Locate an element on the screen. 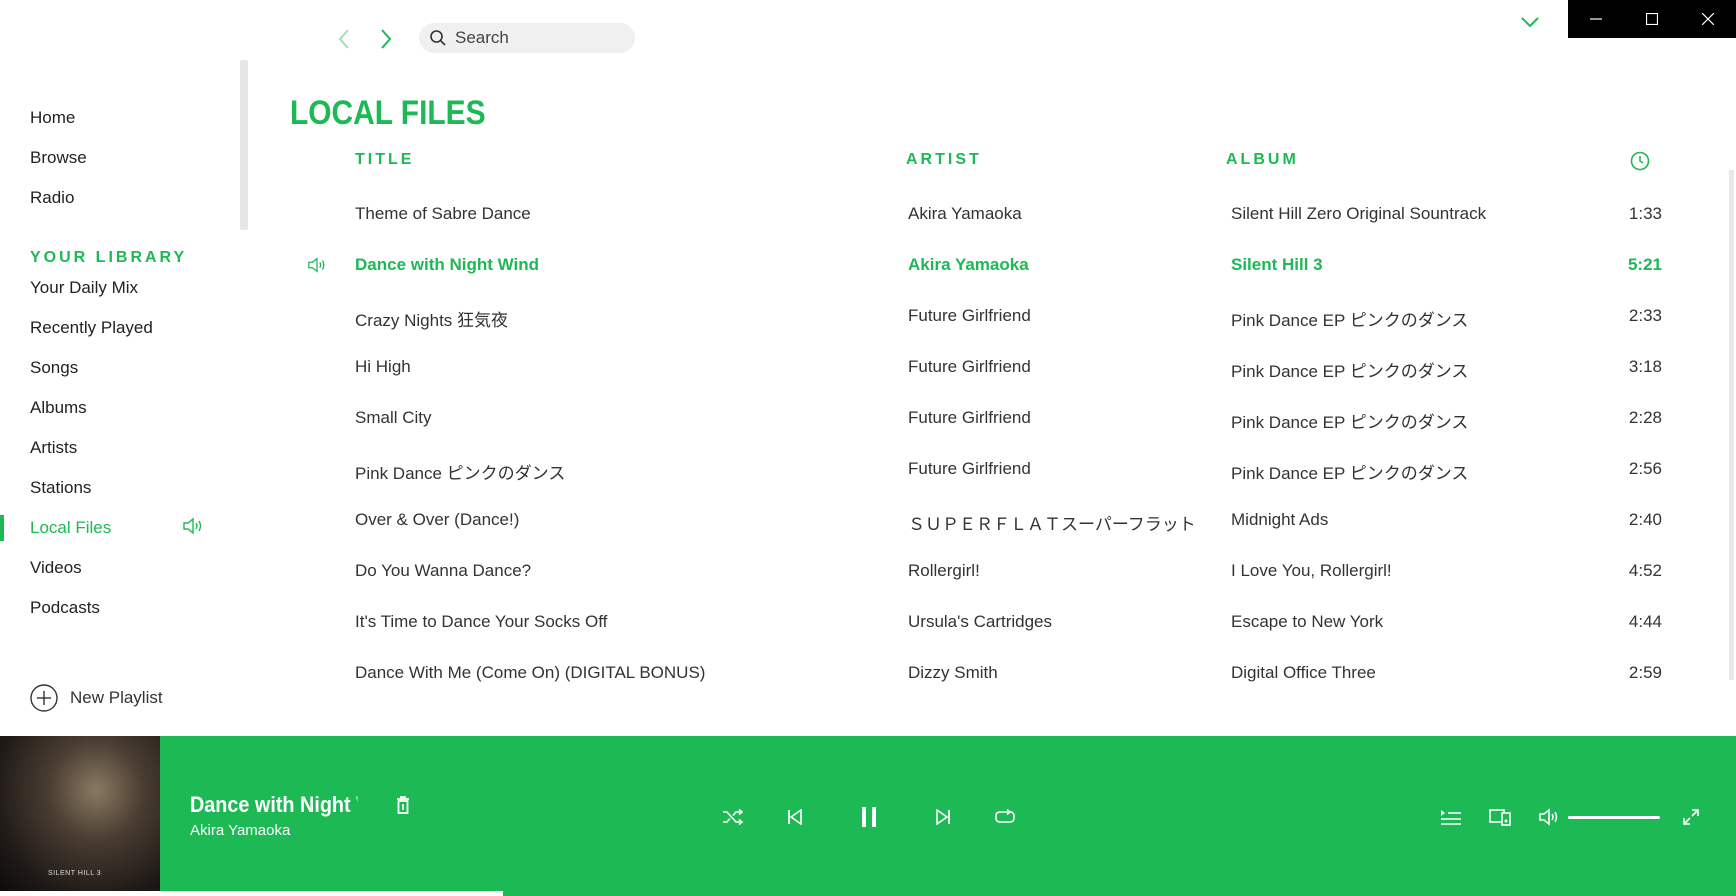  track-album: I Love You, Rollergirl! is located at coordinates (1311, 571).